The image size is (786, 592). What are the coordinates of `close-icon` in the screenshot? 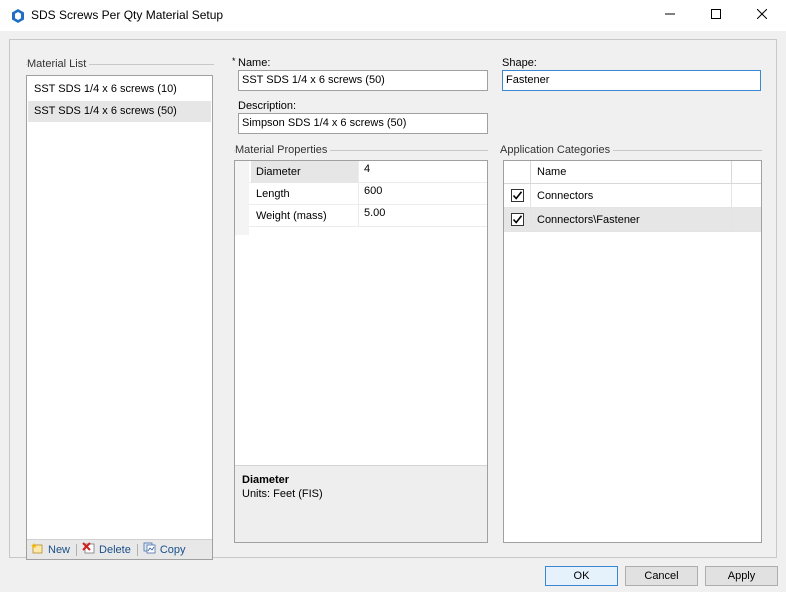 It's located at (762, 15).